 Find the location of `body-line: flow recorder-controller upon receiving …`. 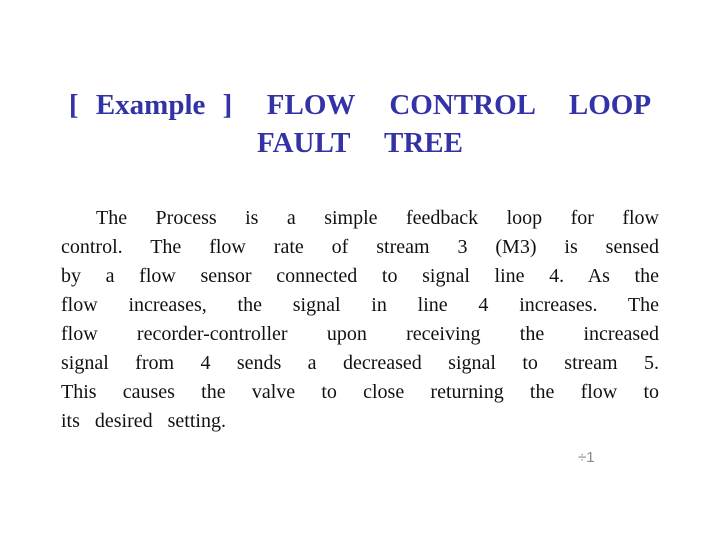

body-line: flow recorder-controller upon receiving … is located at coordinates (360, 334).